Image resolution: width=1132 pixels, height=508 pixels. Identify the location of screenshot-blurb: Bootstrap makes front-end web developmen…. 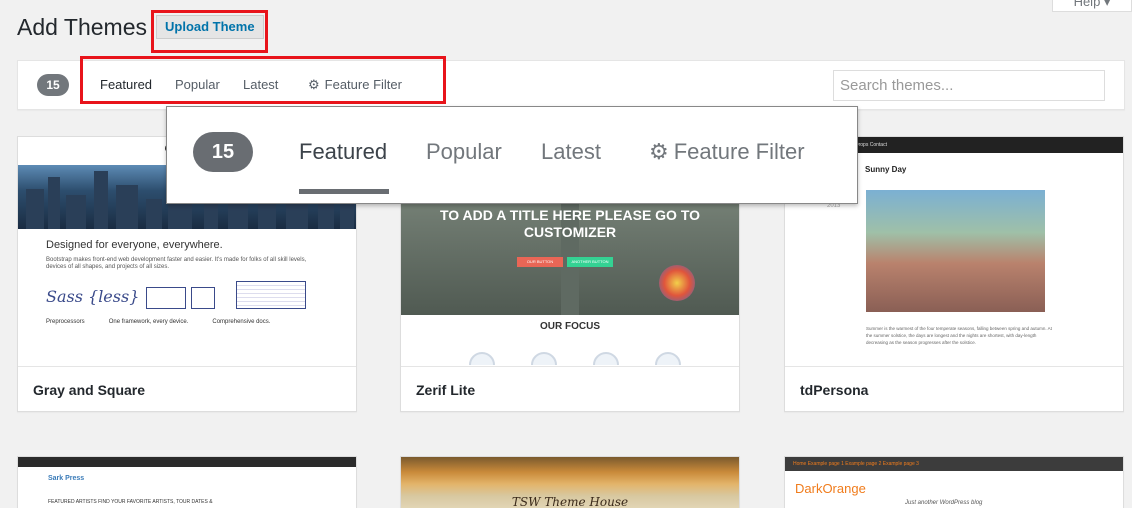
(176, 263).